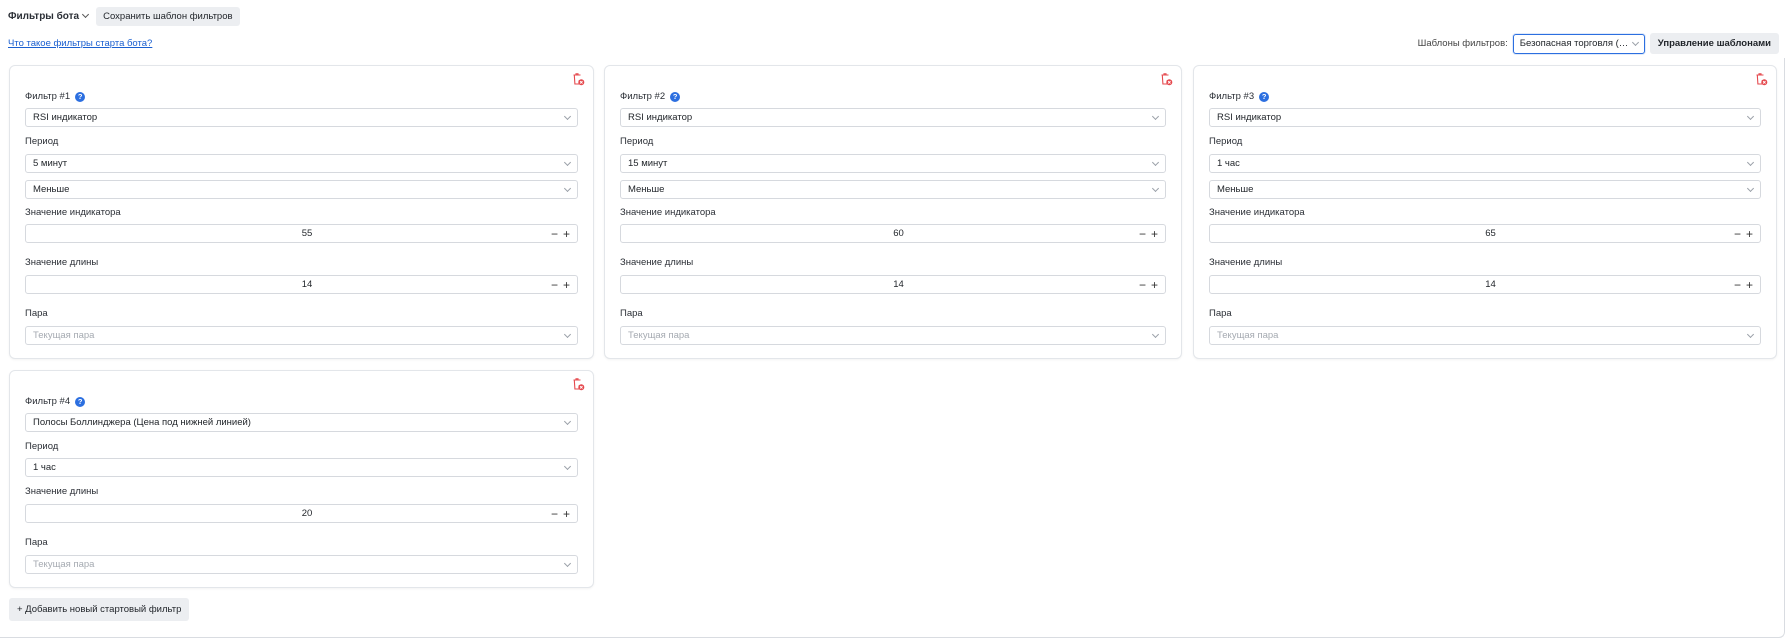 The image size is (1789, 640). Describe the element at coordinates (307, 513) in the screenshot. I see `length-value: 20` at that location.